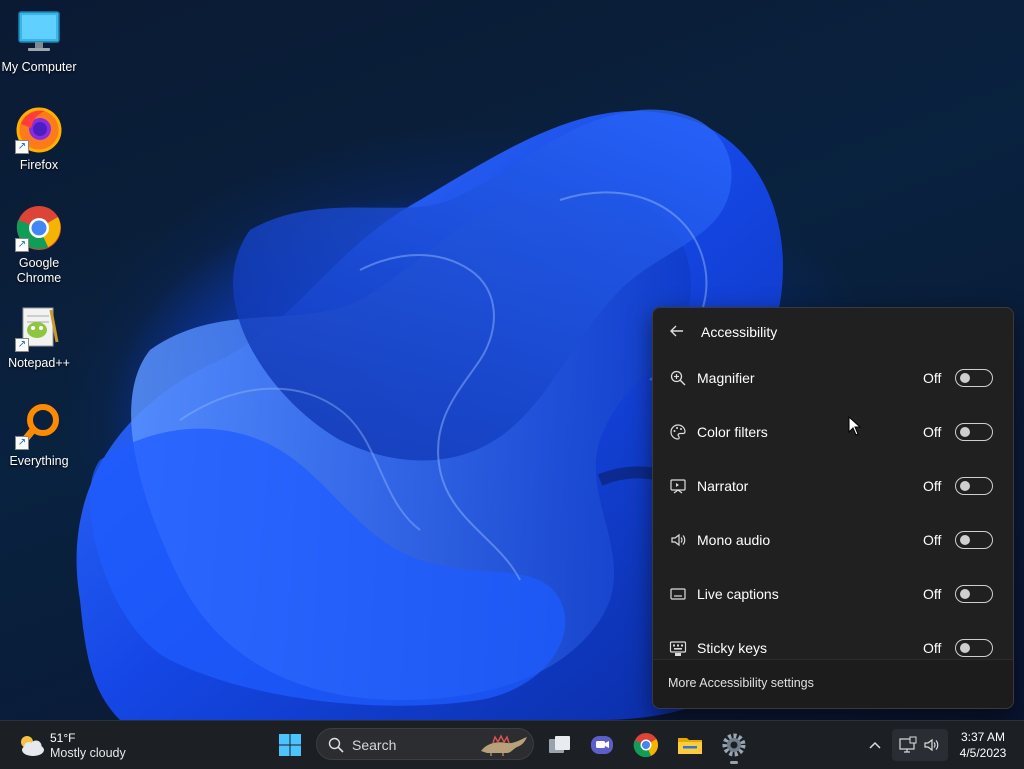  I want to click on desktop-icon-everything: ↗ Everything, so click(39, 435).